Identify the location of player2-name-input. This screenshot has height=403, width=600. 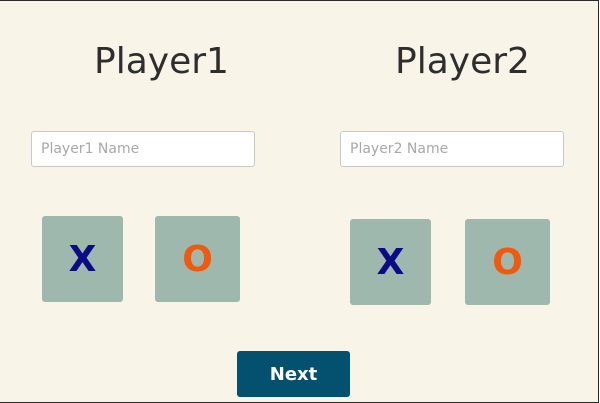
(452, 149).